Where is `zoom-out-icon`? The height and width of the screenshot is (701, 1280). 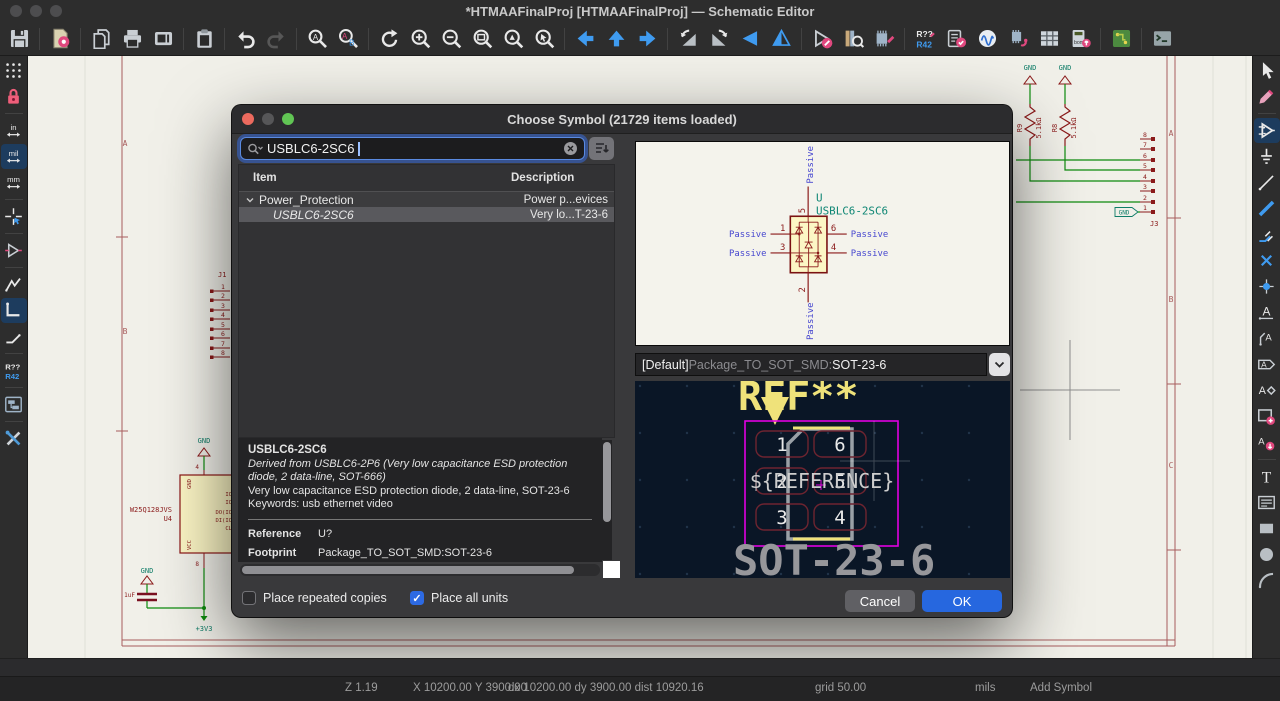
zoom-out-icon is located at coordinates (451, 39).